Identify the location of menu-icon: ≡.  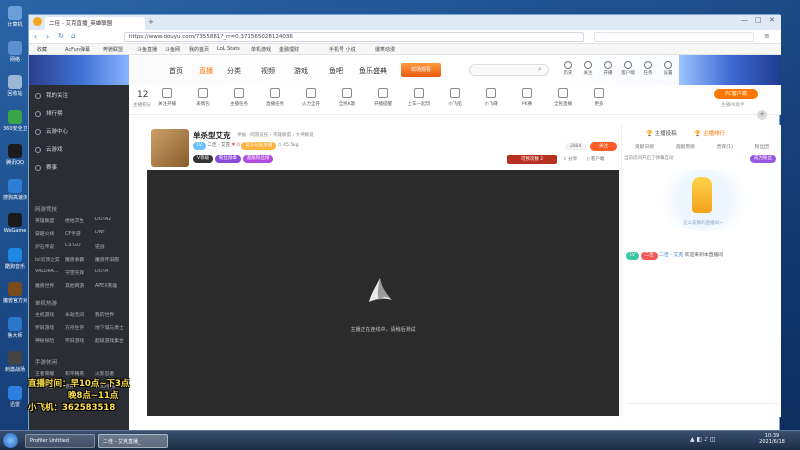
(767, 36).